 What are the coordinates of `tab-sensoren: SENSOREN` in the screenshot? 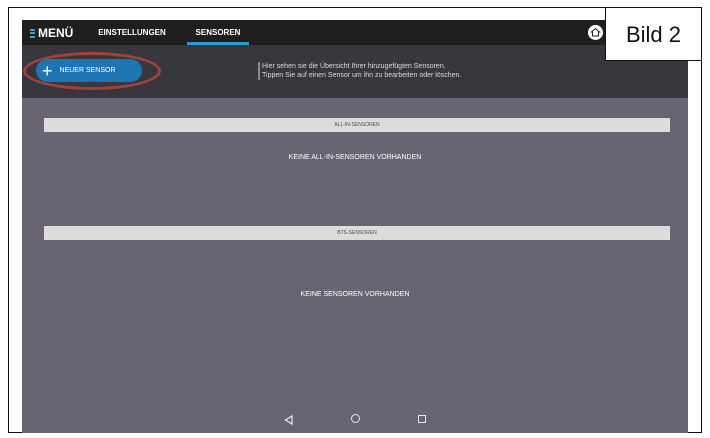 It's located at (218, 32).